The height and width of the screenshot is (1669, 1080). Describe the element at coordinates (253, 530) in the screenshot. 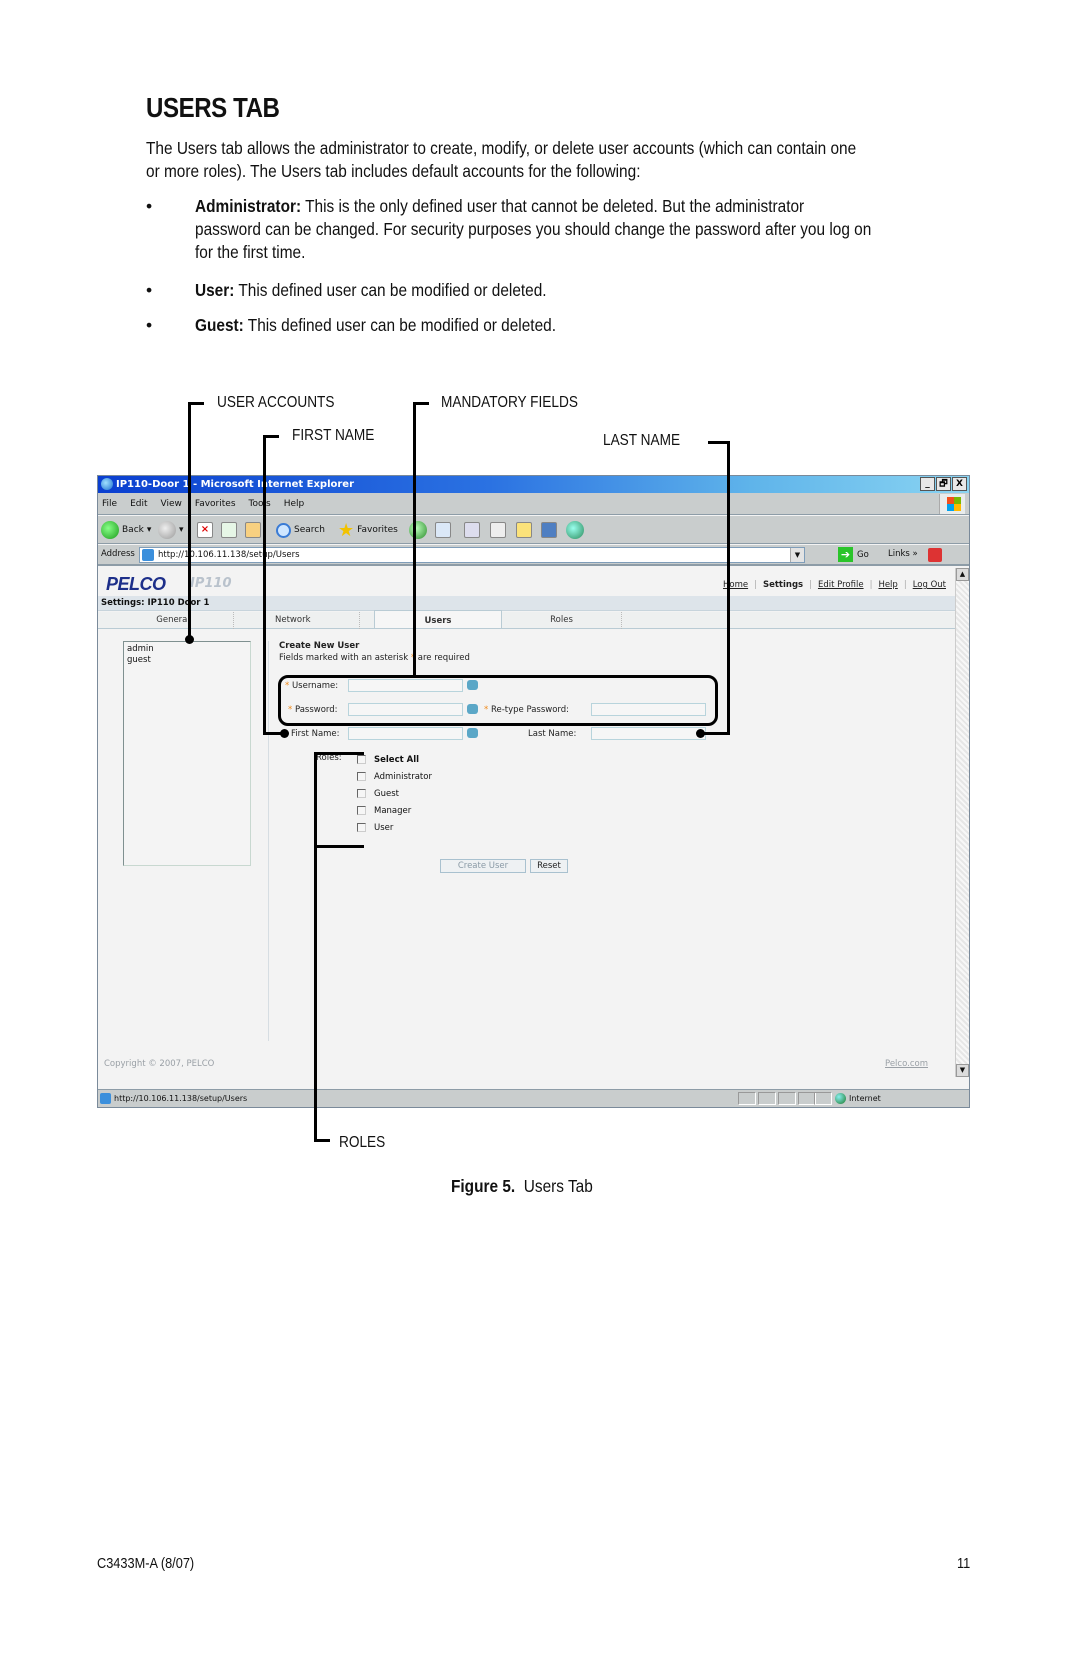

I see `home-icon` at that location.